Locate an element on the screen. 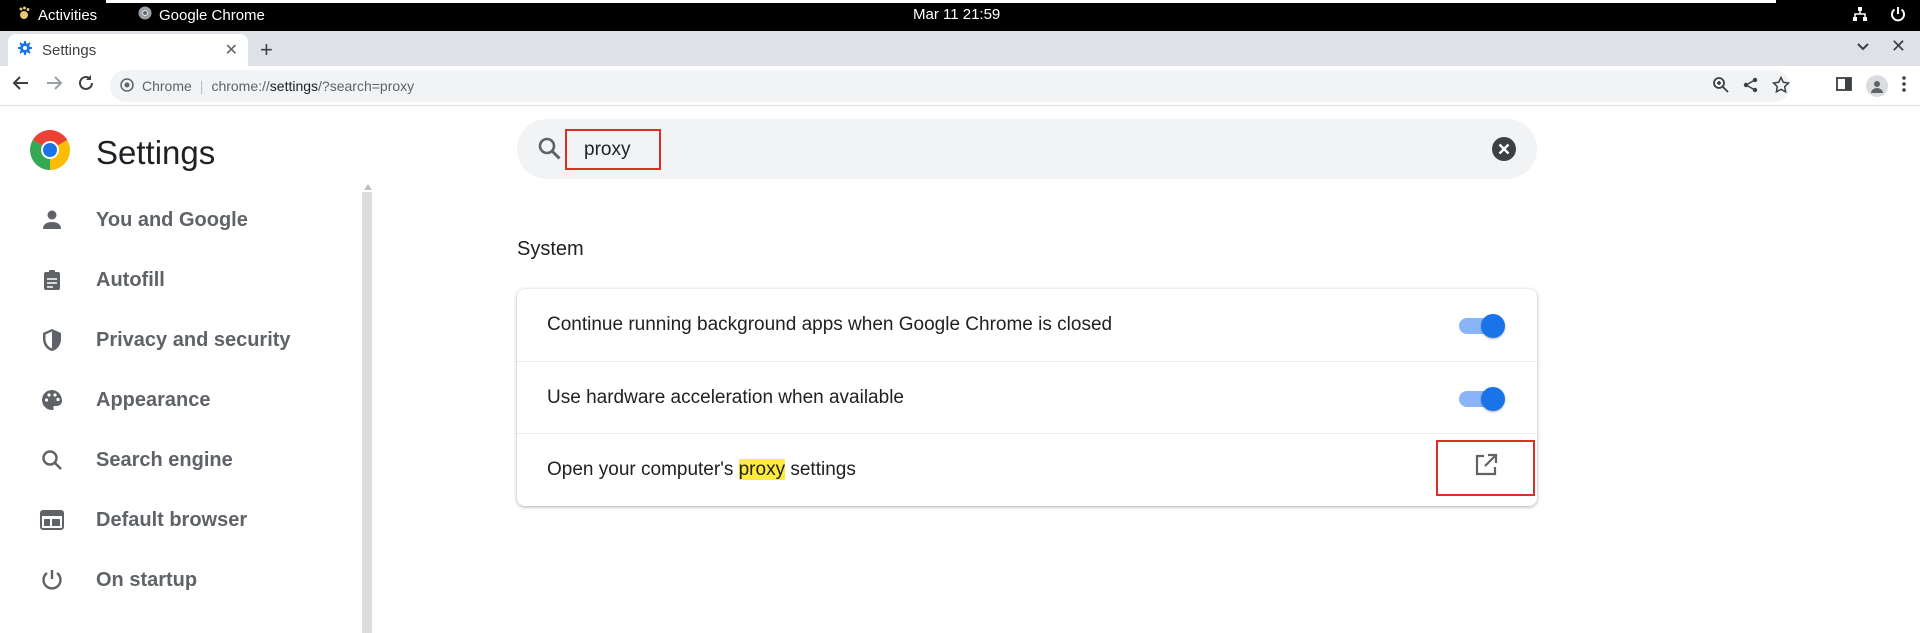 The height and width of the screenshot is (633, 1920). sidebar-item-you-and-google: You and Google is located at coordinates (180, 220).